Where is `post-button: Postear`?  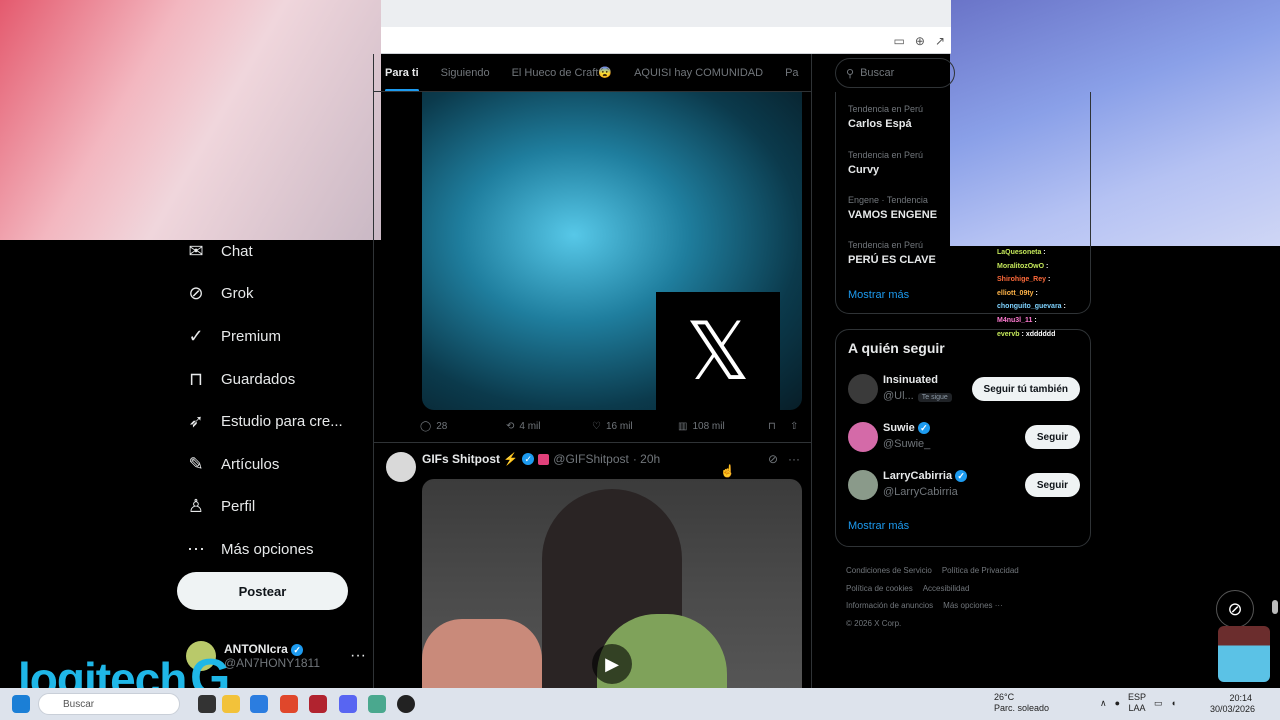 post-button: Postear is located at coordinates (262, 591).